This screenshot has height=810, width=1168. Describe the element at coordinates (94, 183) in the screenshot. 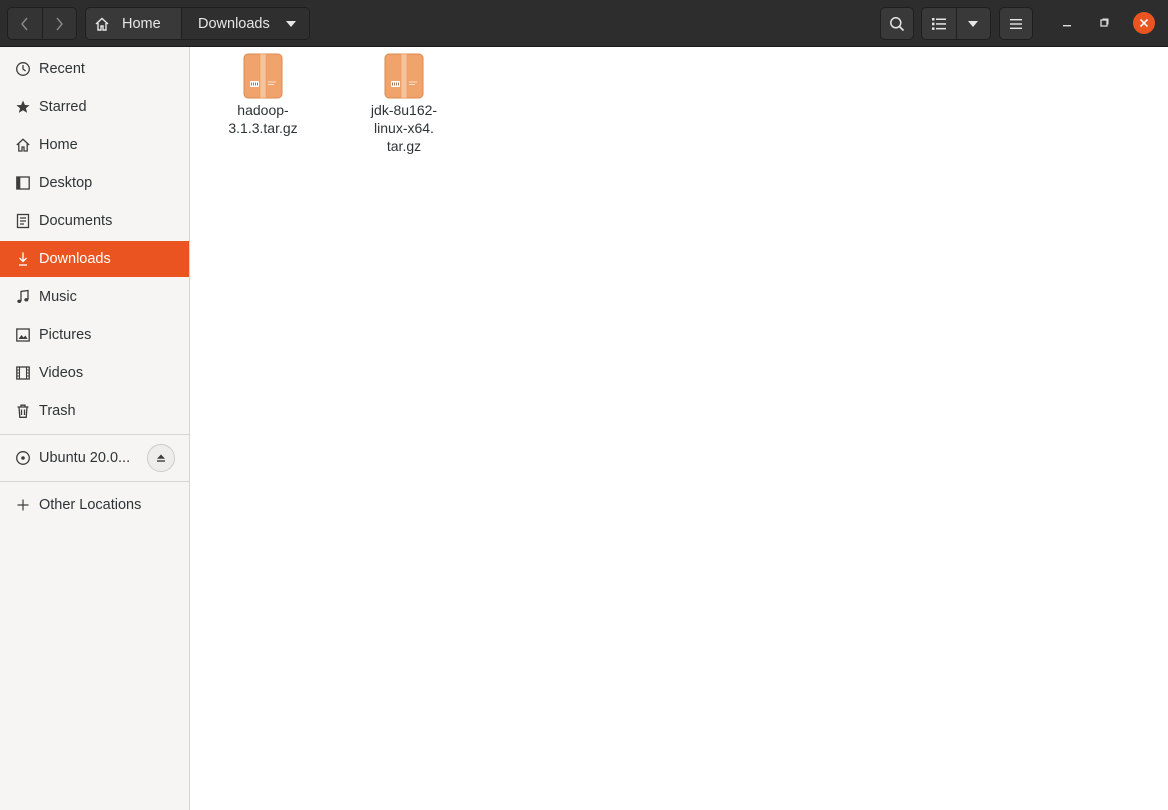

I see `sidebar-item-desktop: Desktop` at that location.